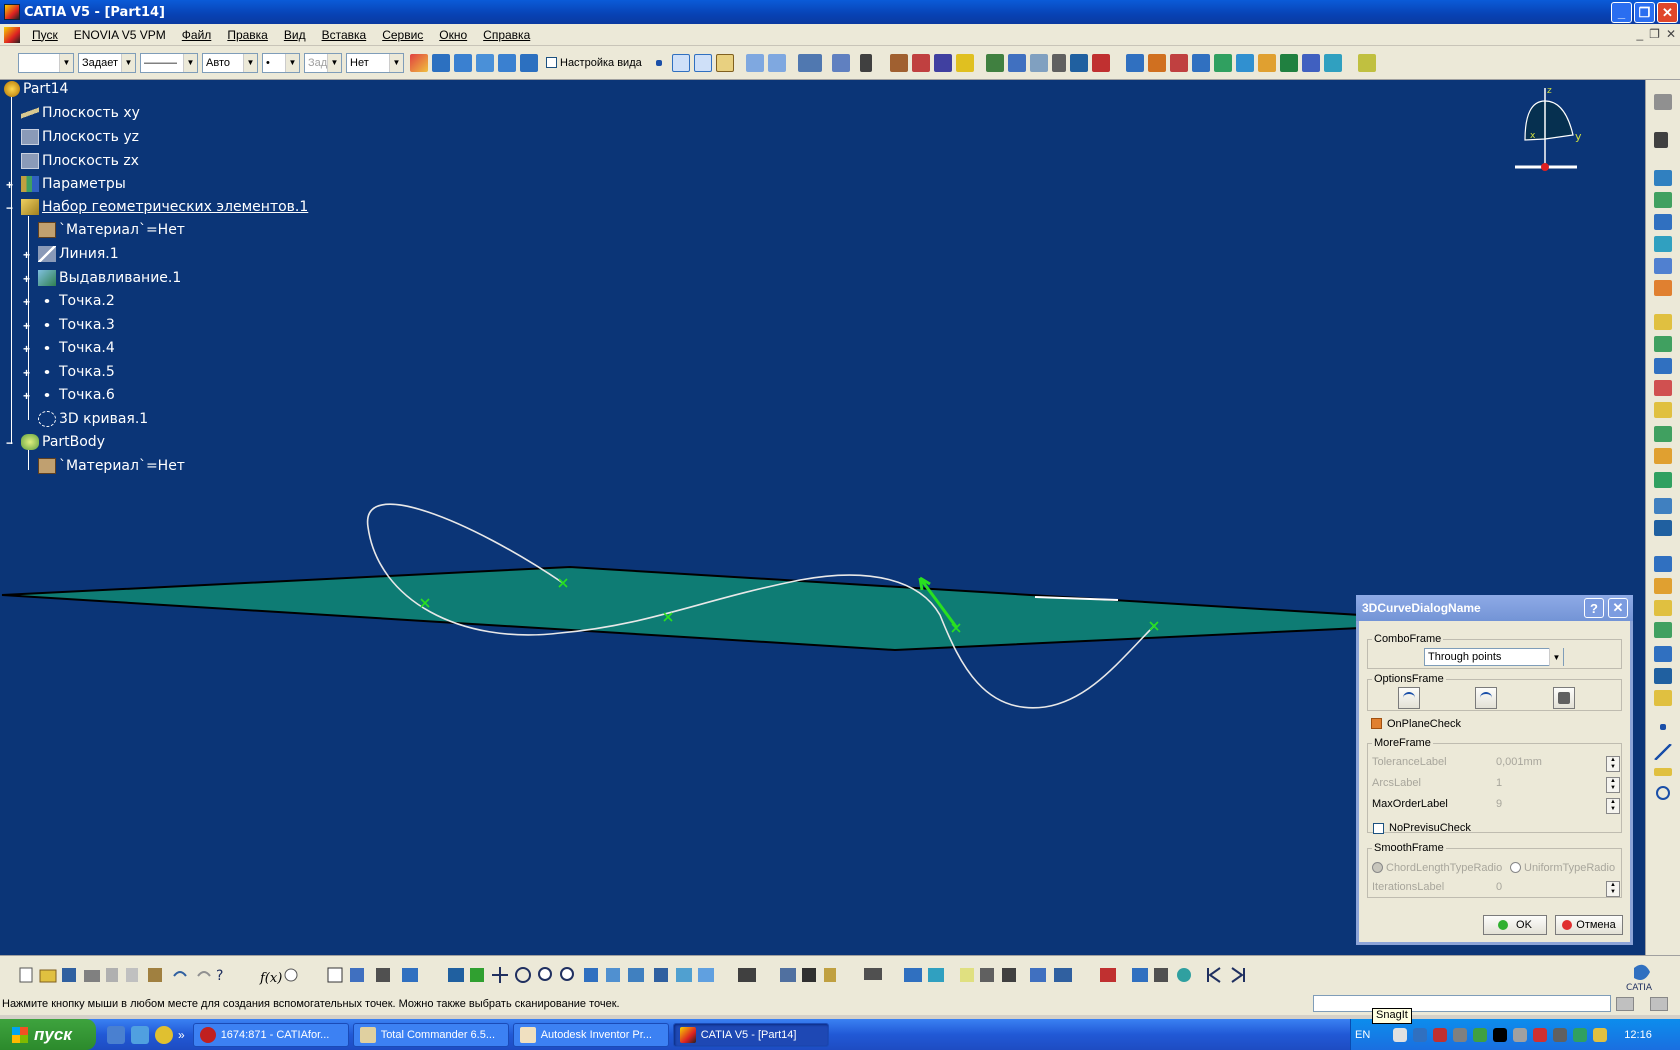  I want to click on doc-minimize-icon: _, so click(1639, 34).